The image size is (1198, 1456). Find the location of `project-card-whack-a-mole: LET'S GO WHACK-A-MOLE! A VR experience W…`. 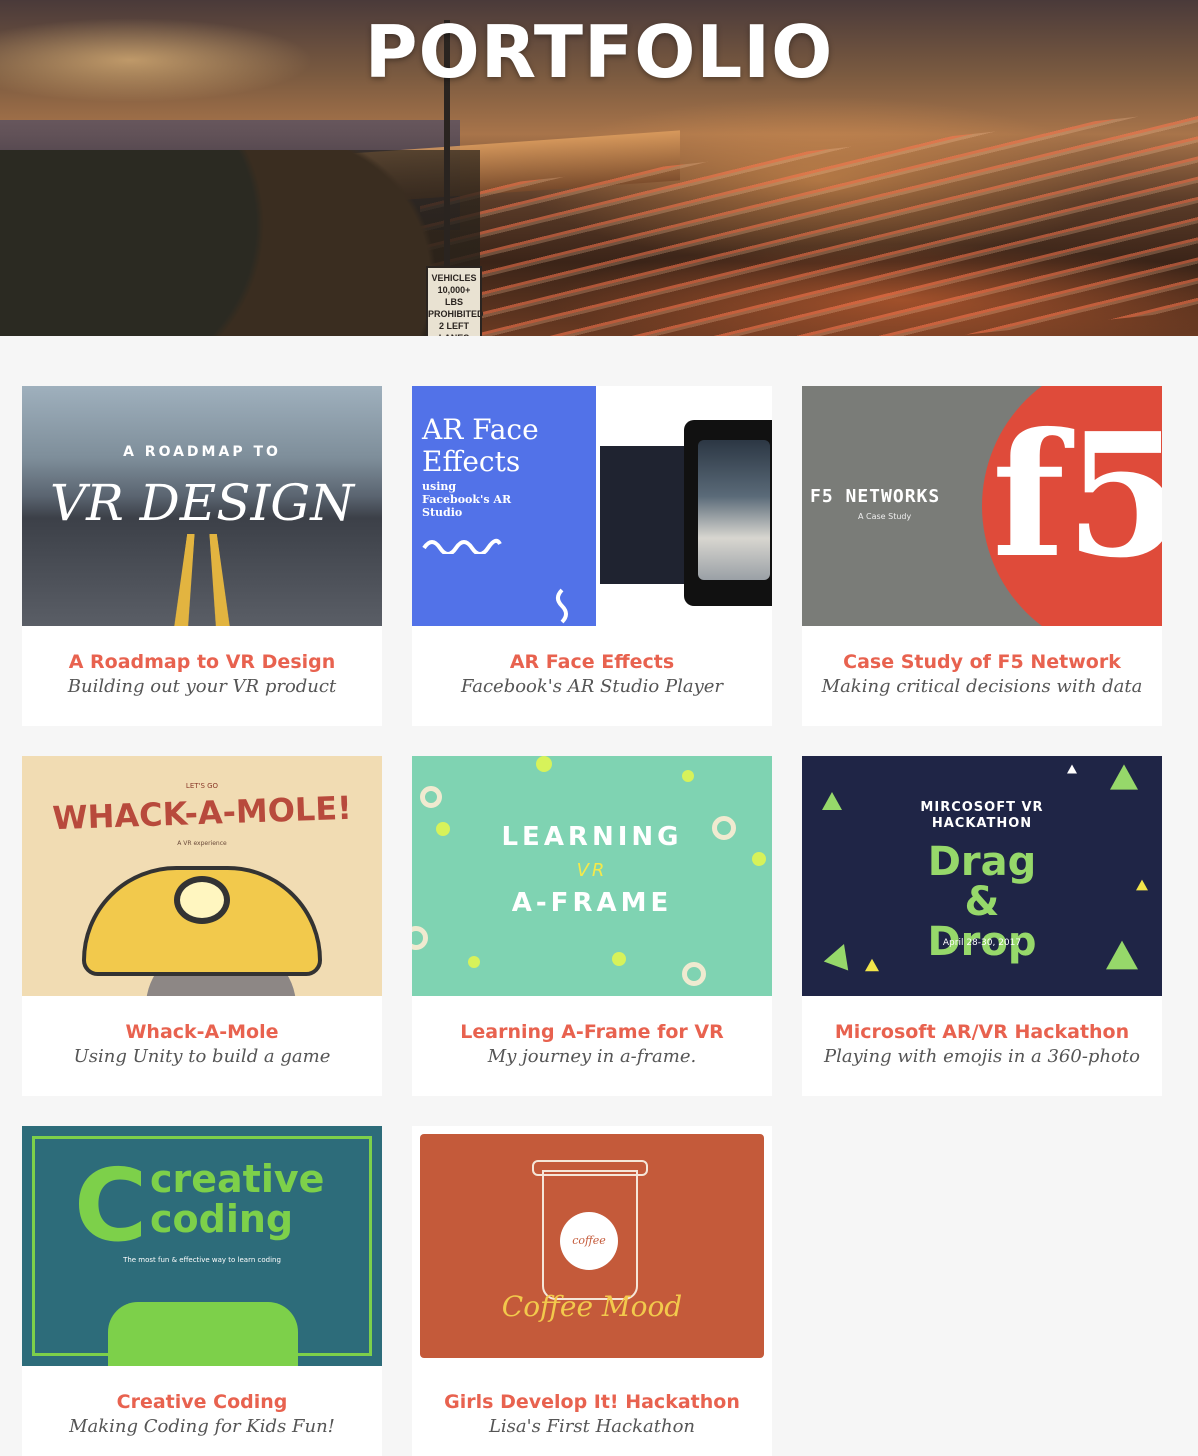

project-card-whack-a-mole: LET'S GO WHACK-A-MOLE! A VR experience W… is located at coordinates (202, 926).